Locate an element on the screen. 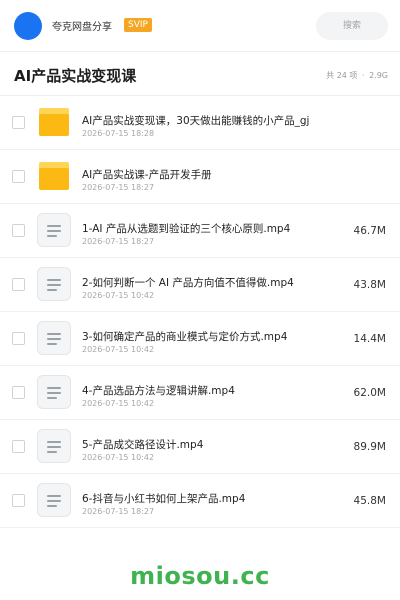  file-size: 43.8M is located at coordinates (369, 285).